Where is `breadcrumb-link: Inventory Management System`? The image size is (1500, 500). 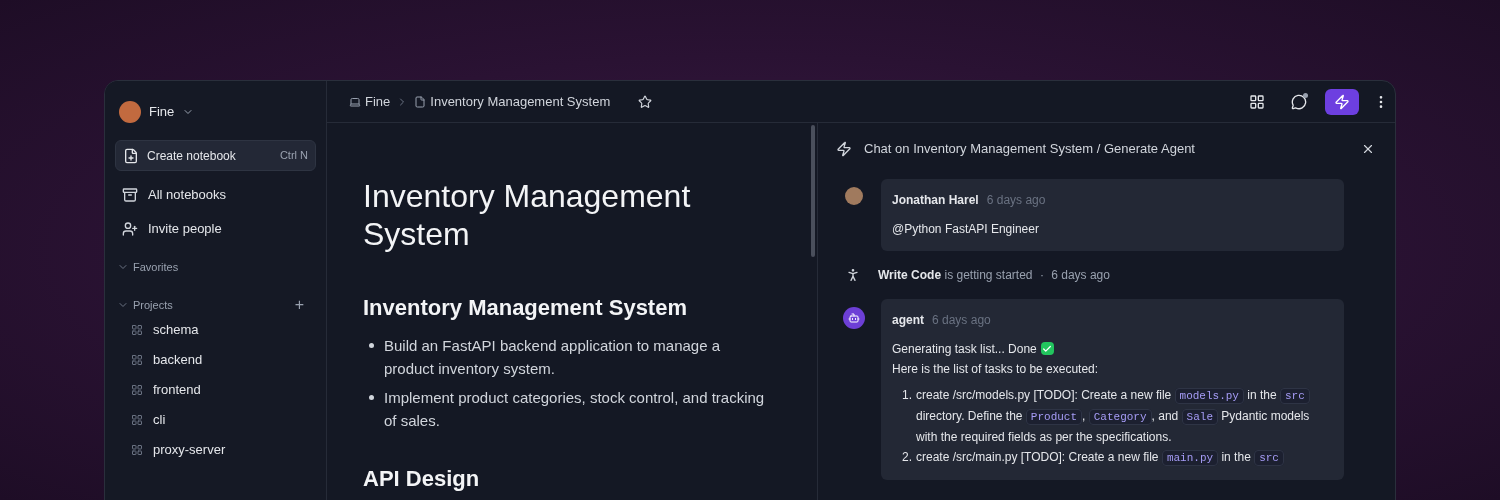
breadcrumb-link: Inventory Management System is located at coordinates (520, 101).